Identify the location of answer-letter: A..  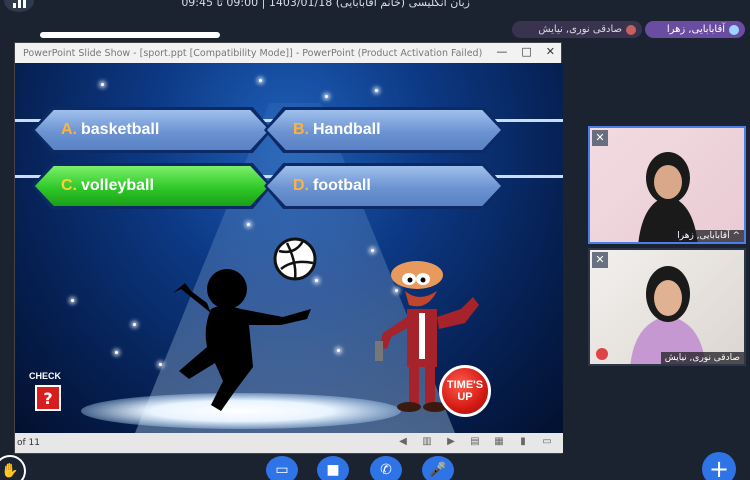
(69, 129).